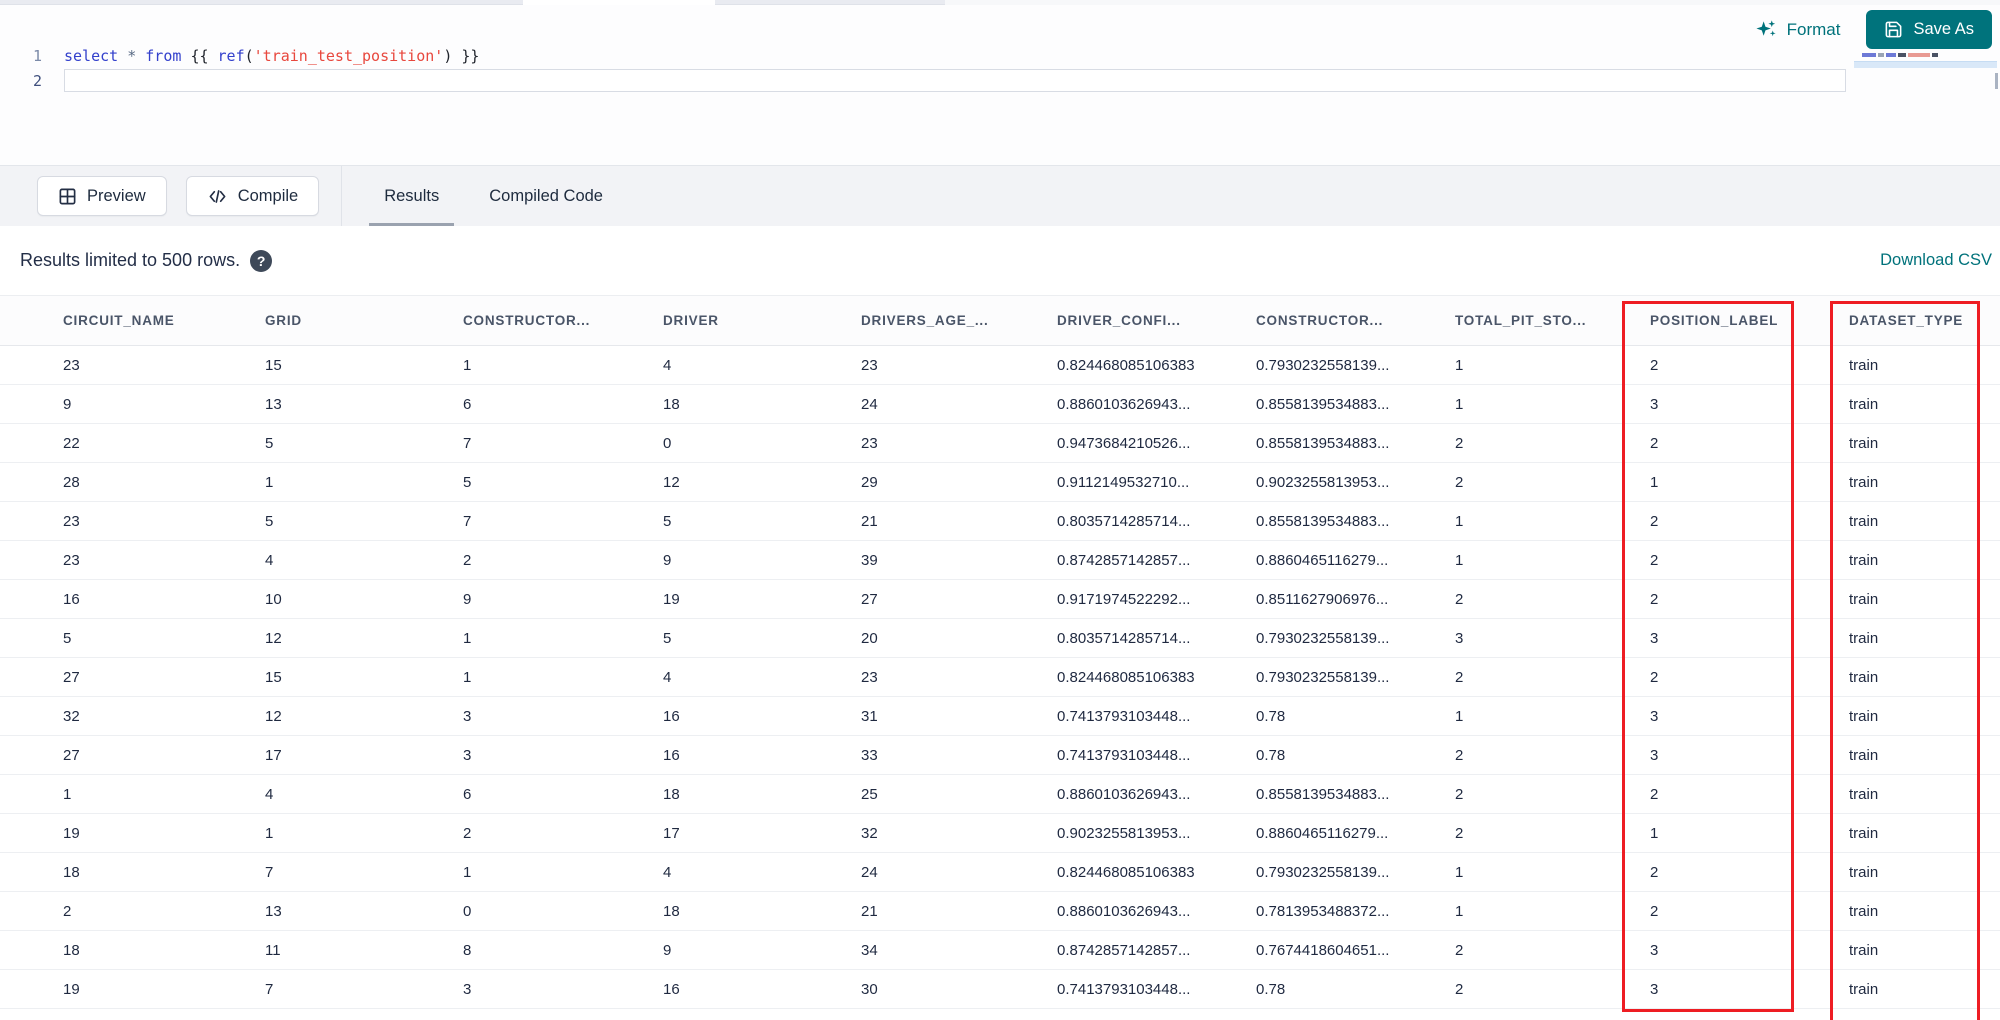 The height and width of the screenshot is (1020, 2000). I want to click on preview-button: Preview, so click(102, 196).